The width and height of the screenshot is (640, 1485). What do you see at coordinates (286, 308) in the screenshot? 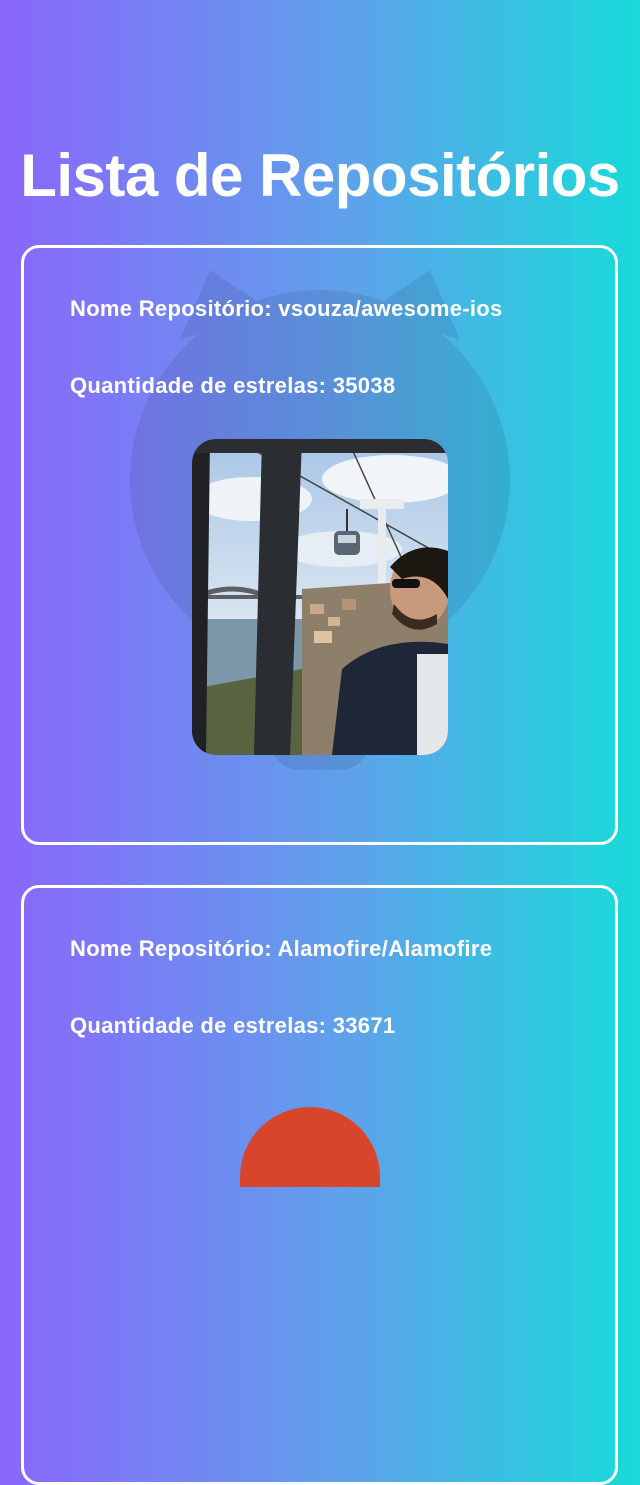
I see `repository-name: Nome Repositório: vsouza/awesome-ios` at bounding box center [286, 308].